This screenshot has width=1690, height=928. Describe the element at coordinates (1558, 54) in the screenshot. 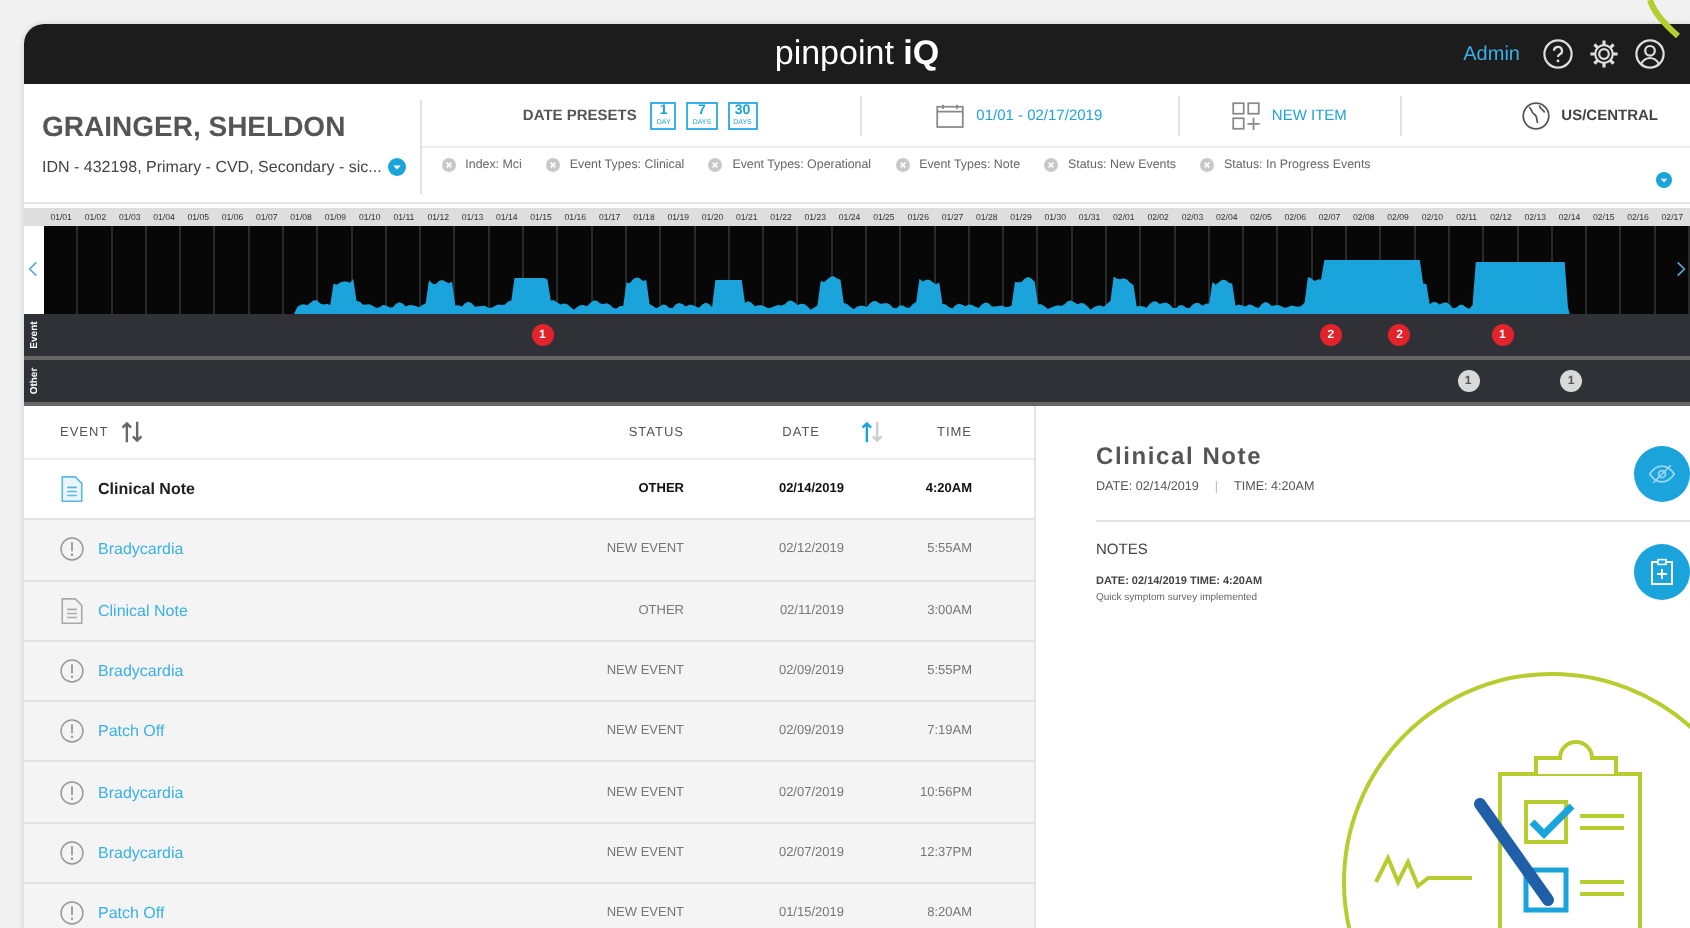

I see `help-icon` at that location.